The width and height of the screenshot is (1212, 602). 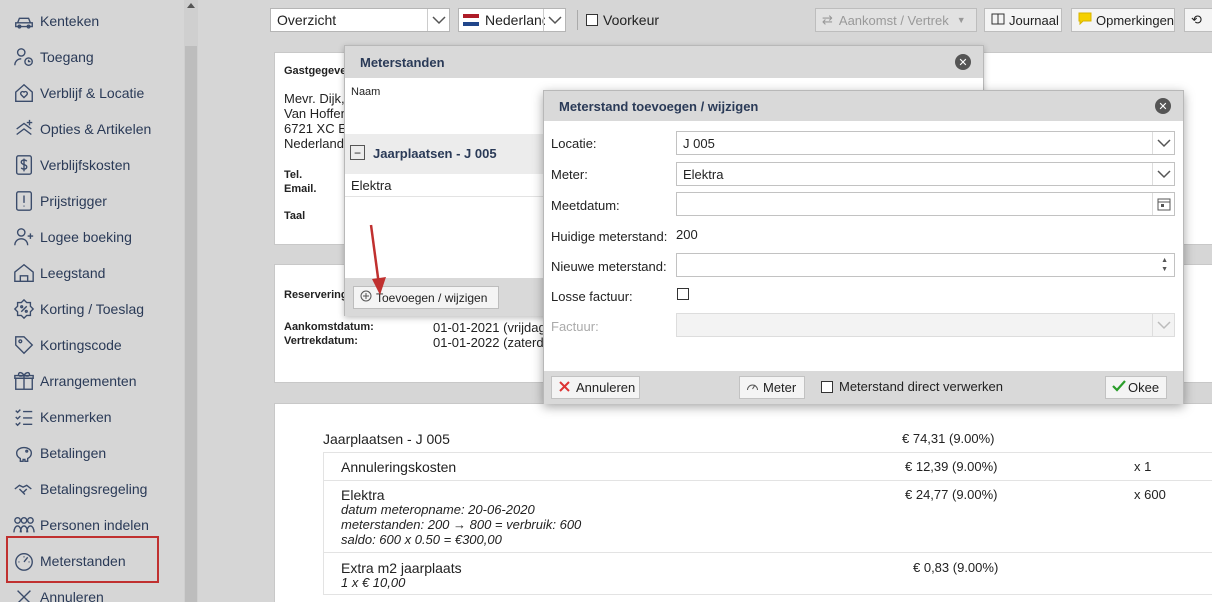 I want to click on calendar-icon, so click(x=1163, y=204).